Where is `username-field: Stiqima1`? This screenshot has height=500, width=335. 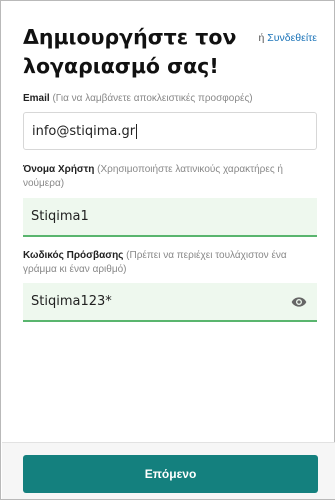
username-field: Stiqima1 is located at coordinates (170, 217).